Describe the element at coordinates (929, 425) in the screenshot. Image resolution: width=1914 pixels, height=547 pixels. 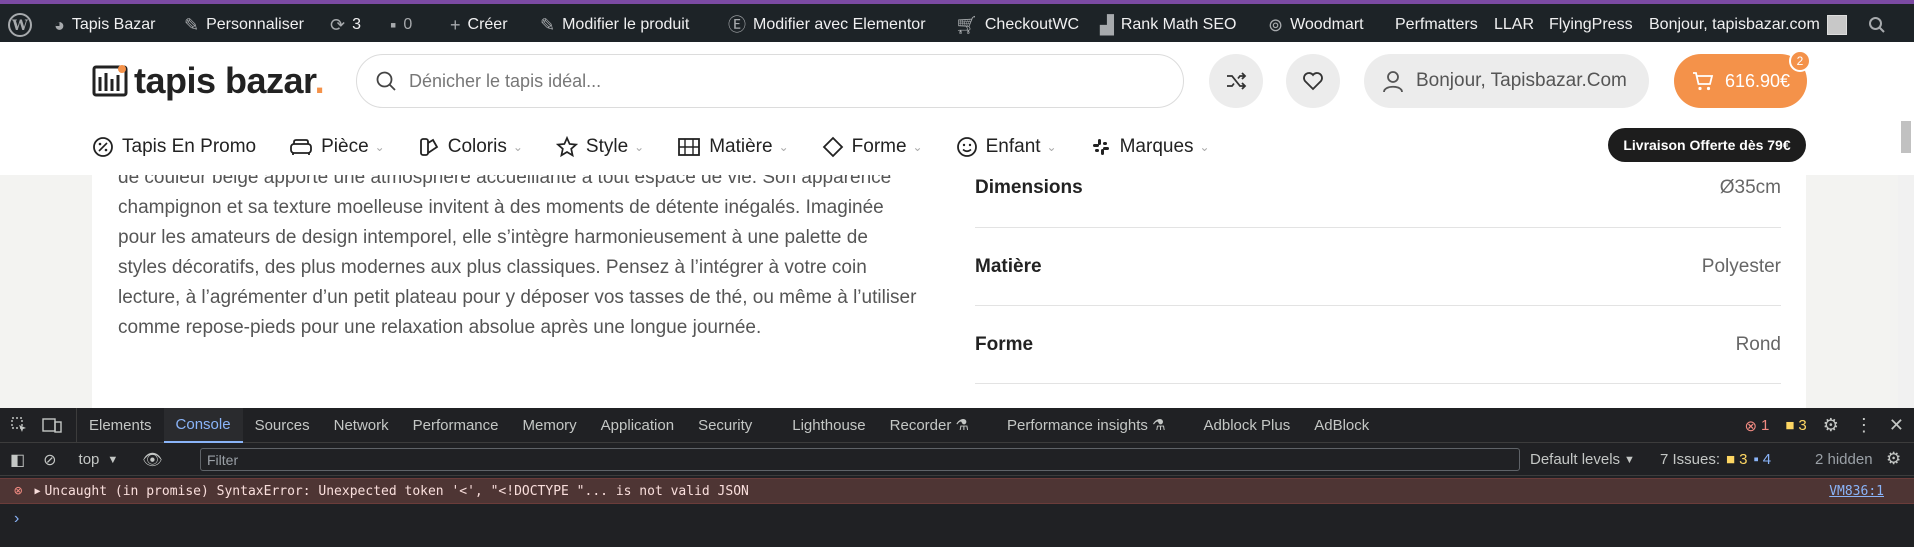
I see `tab-recorder: Recorder ⚗` at that location.